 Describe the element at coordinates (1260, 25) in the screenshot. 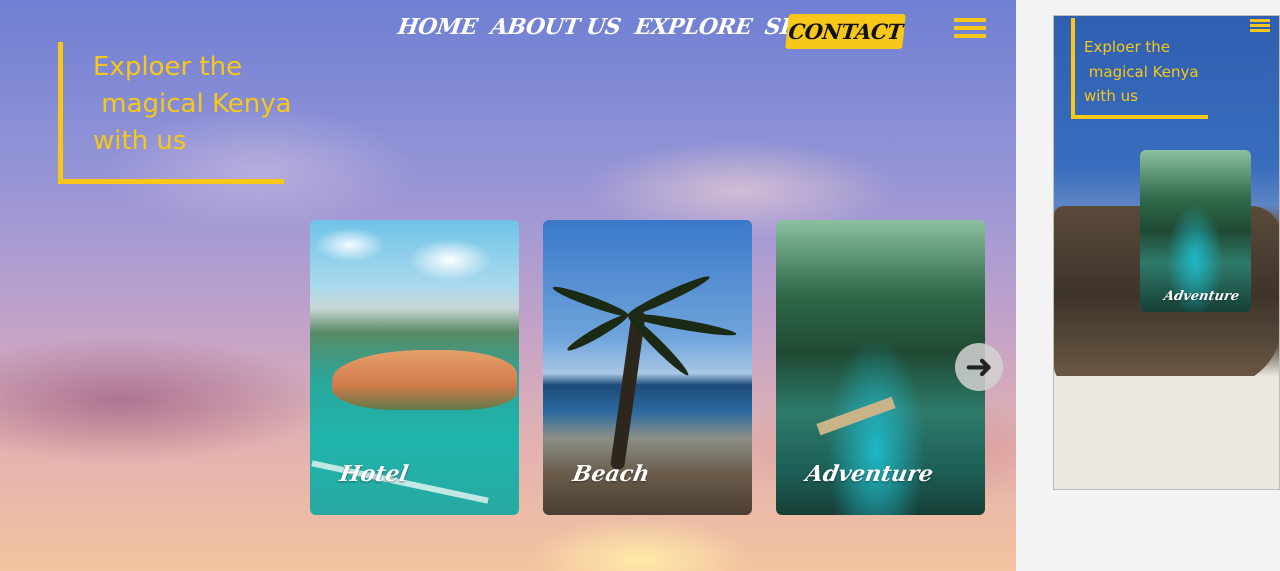

I see `mobile-hamburger-menu-icon` at that location.